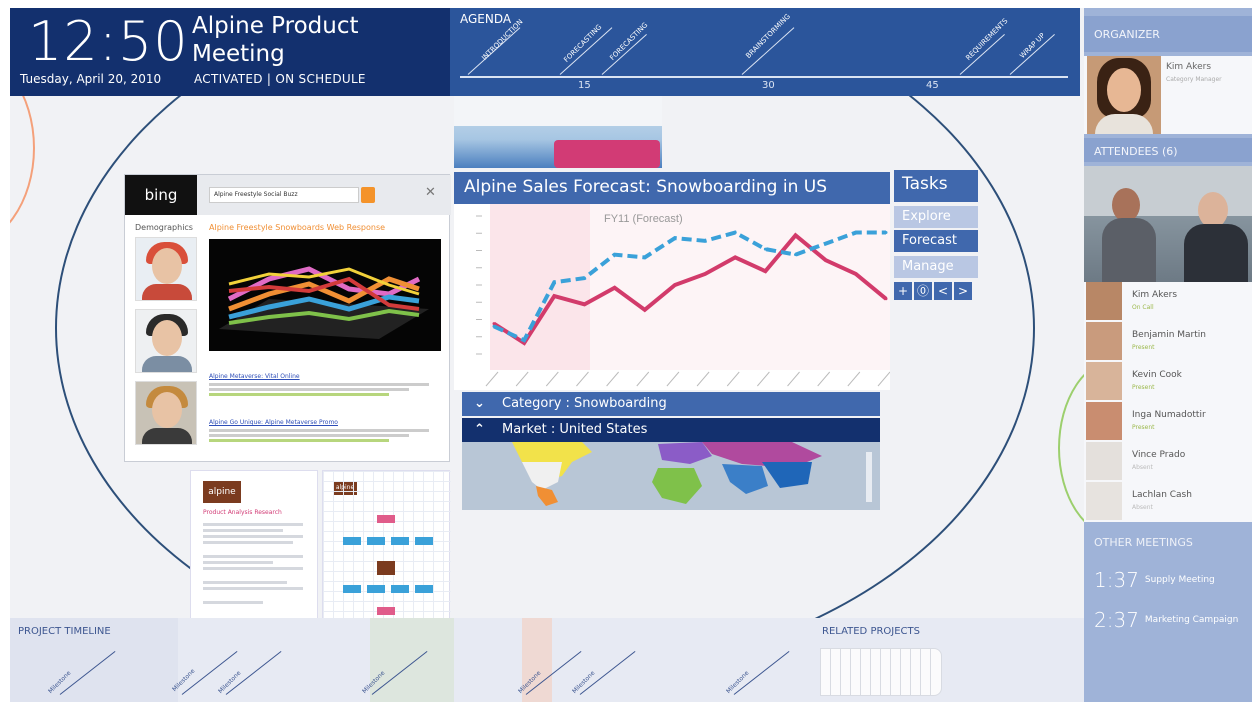 Image resolution: width=1252 pixels, height=702 pixels. I want to click on close-icon: ✕, so click(430, 192).